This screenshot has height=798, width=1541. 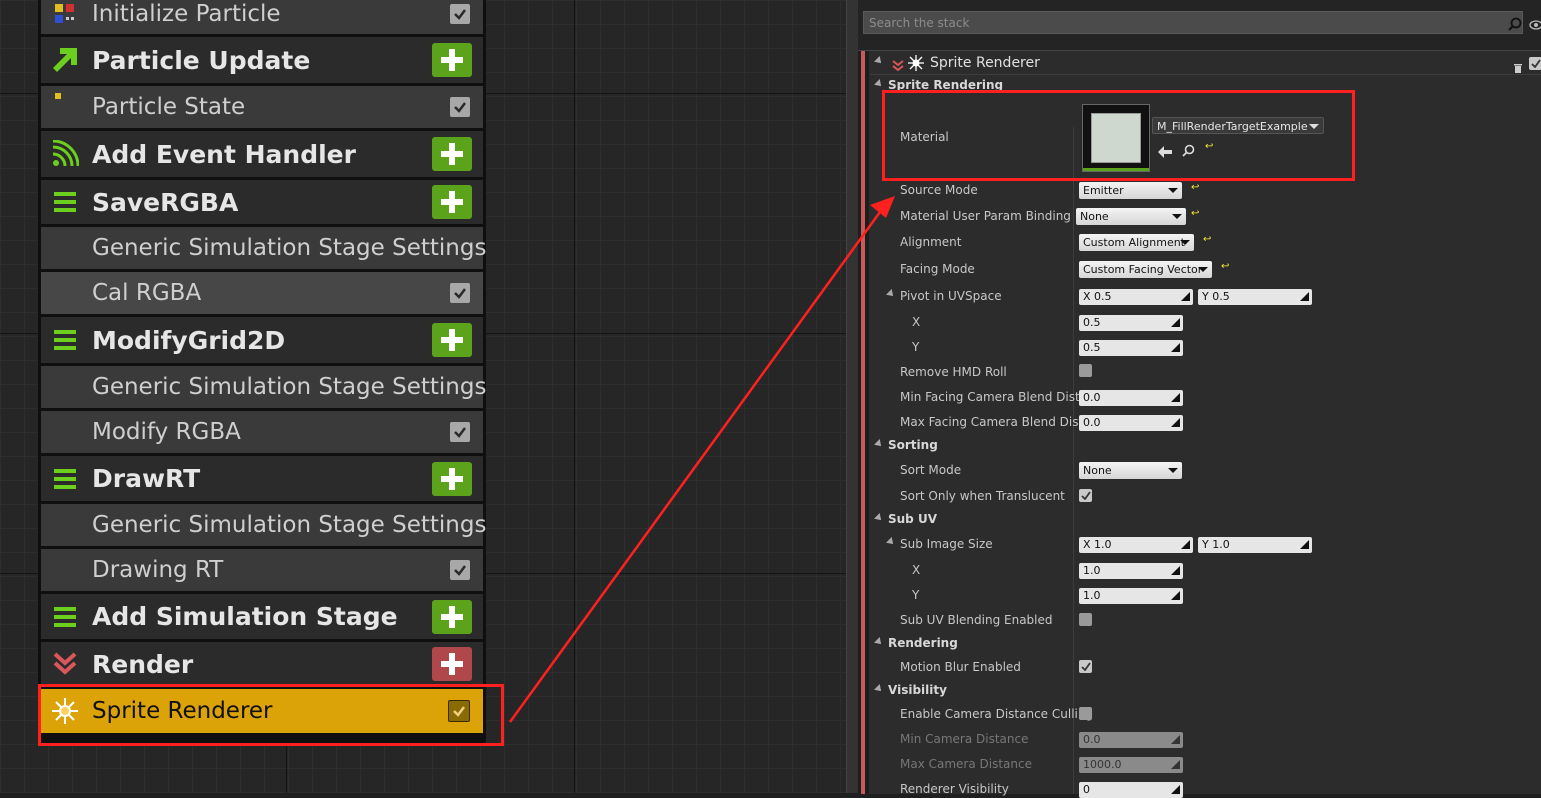 What do you see at coordinates (1255, 545) in the screenshot?
I see `sub-image-y-field: Y 1.0` at bounding box center [1255, 545].